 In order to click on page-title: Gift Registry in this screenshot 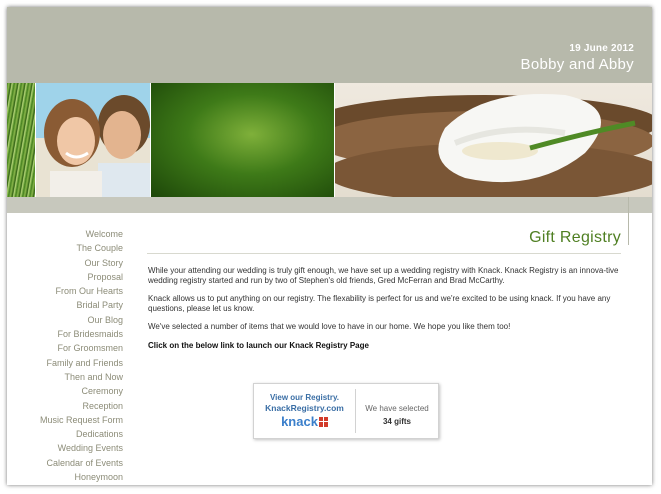, I will do `click(575, 237)`.